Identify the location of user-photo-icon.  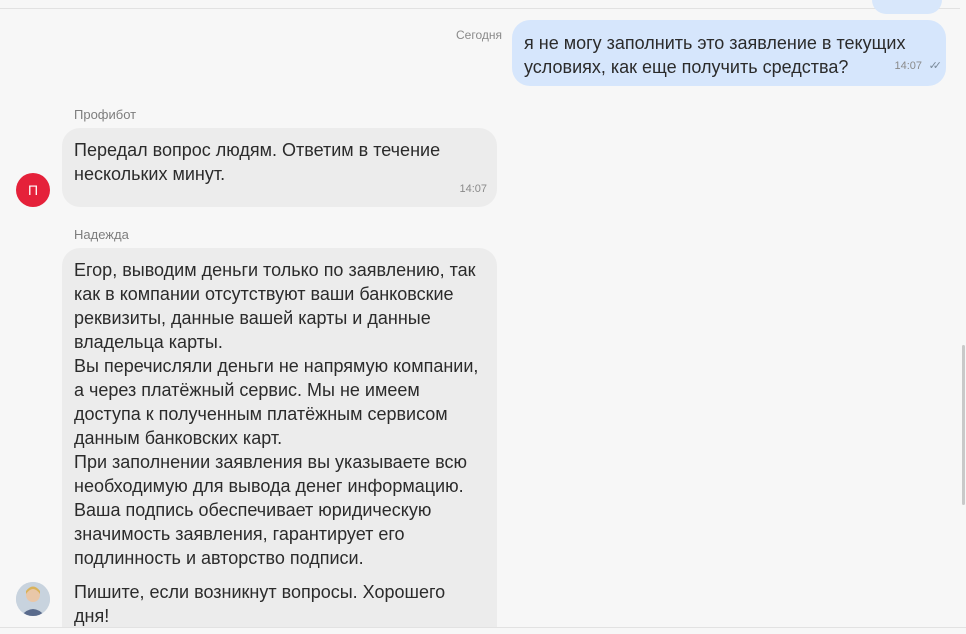
(33, 599).